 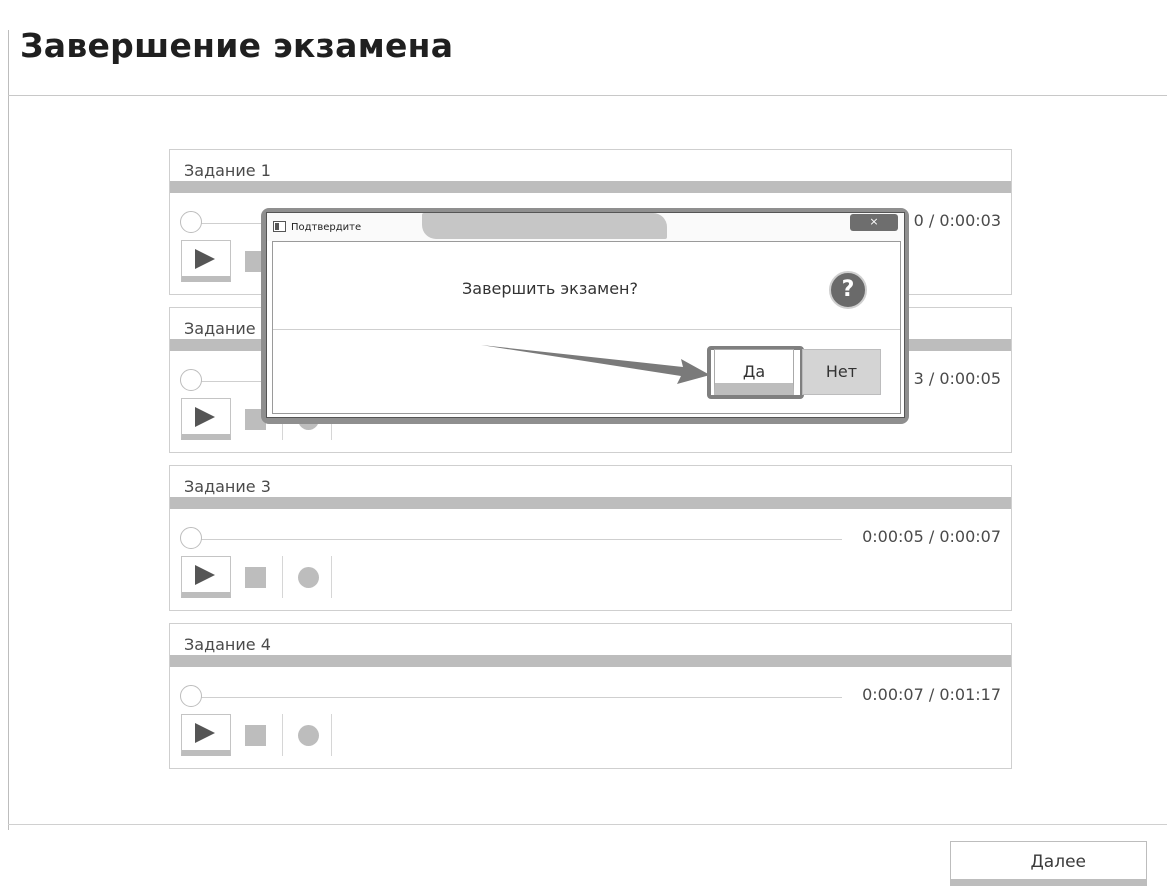 I want to click on close-button: ×, so click(x=874, y=222).